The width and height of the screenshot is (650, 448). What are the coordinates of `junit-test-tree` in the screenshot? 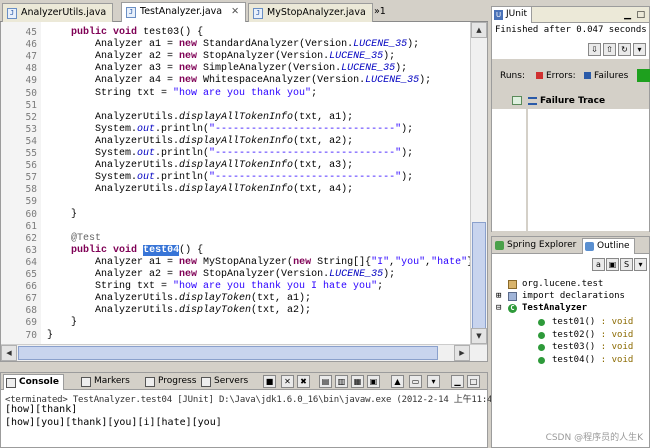 It's located at (509, 170).